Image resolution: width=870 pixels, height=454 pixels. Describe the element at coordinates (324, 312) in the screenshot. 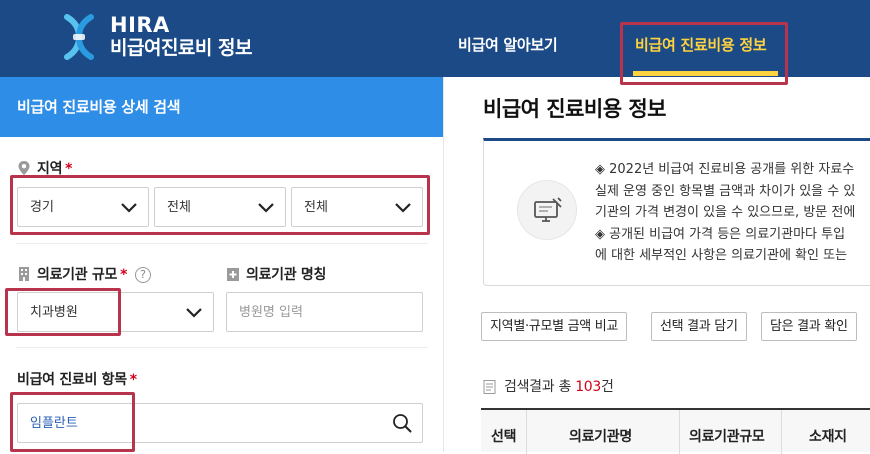

I see `facility-name-field: 병원명 입력` at that location.